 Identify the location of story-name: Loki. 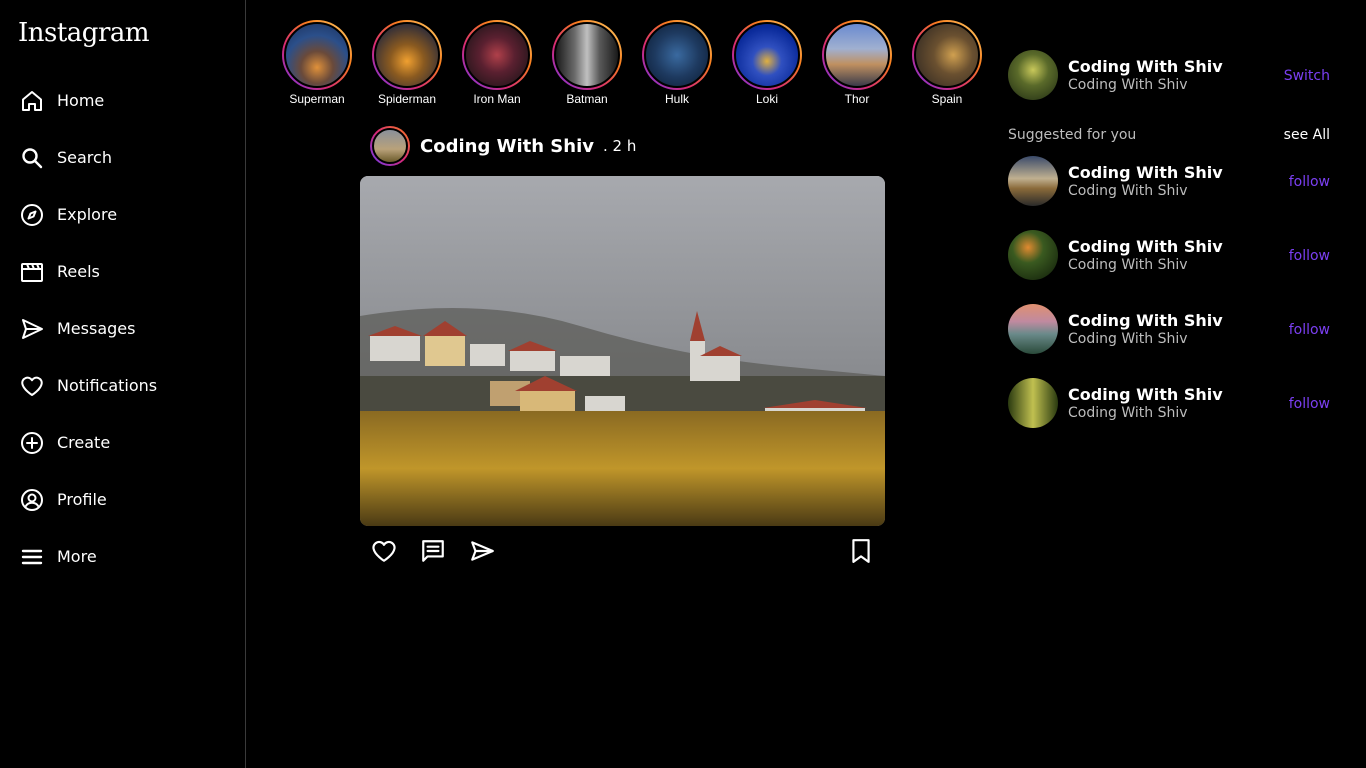
(766, 99).